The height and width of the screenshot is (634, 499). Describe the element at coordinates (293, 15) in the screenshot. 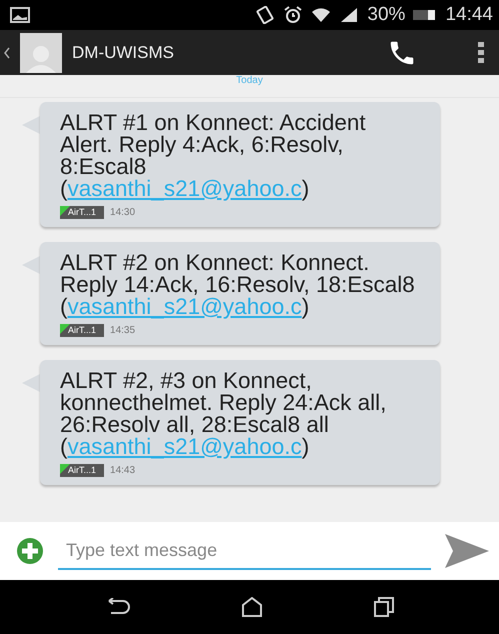

I see `alarm-icon` at that location.